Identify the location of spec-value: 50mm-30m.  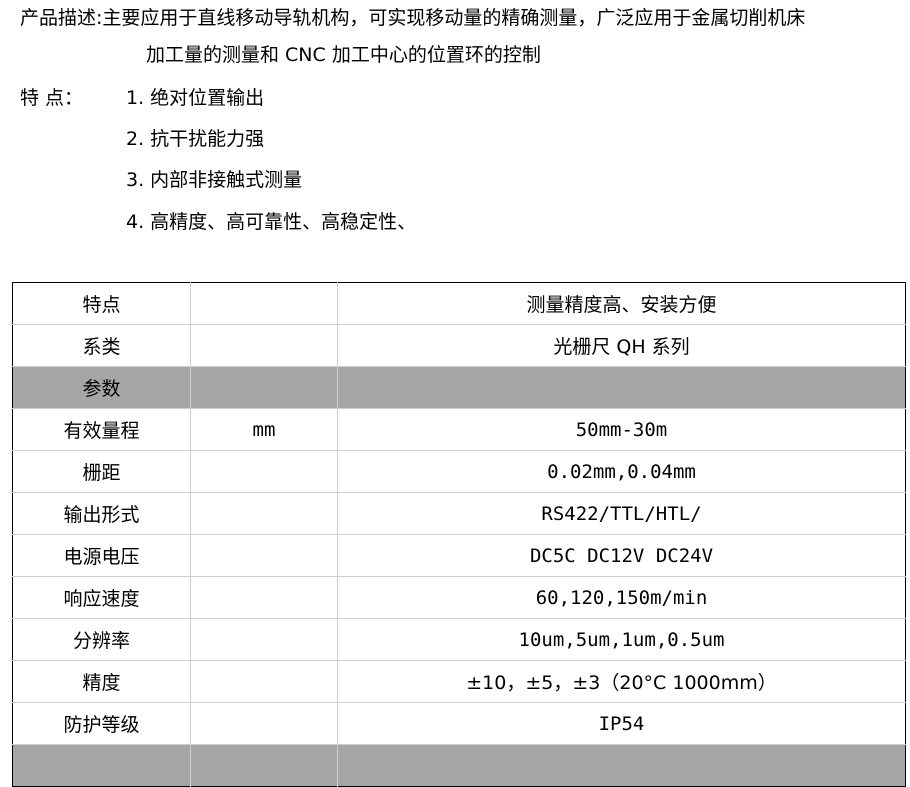
(621, 429).